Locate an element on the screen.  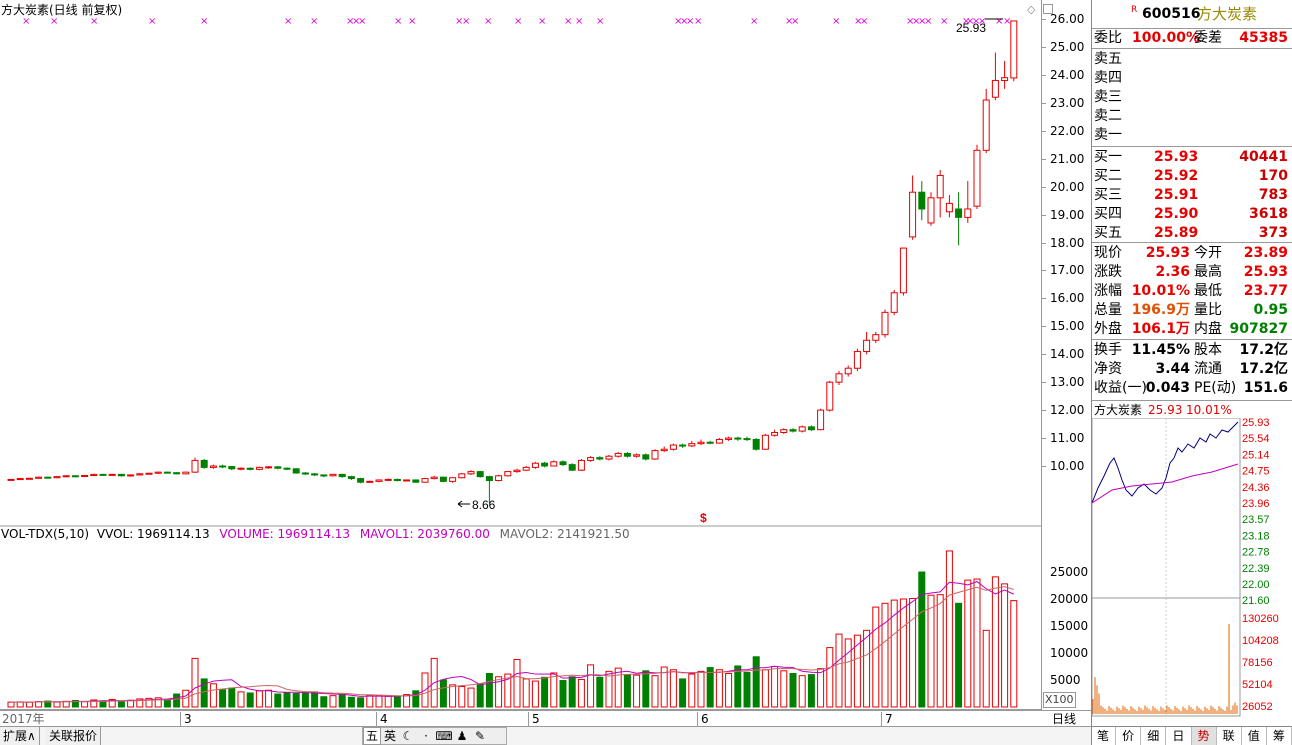
expand-button: 扩展∧ is located at coordinates (20, 736).